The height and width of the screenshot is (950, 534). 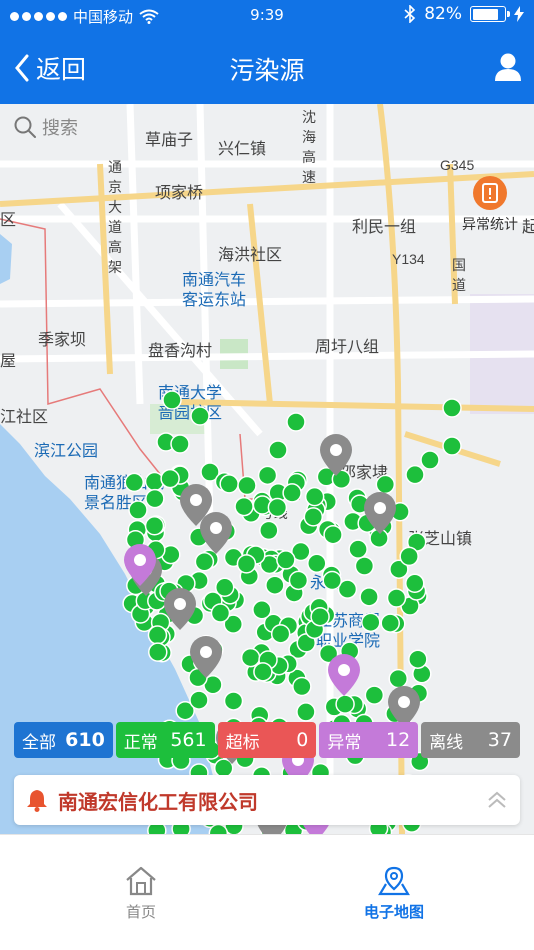 What do you see at coordinates (179, 193) in the screenshot?
I see `map-label: 项家桥` at bounding box center [179, 193].